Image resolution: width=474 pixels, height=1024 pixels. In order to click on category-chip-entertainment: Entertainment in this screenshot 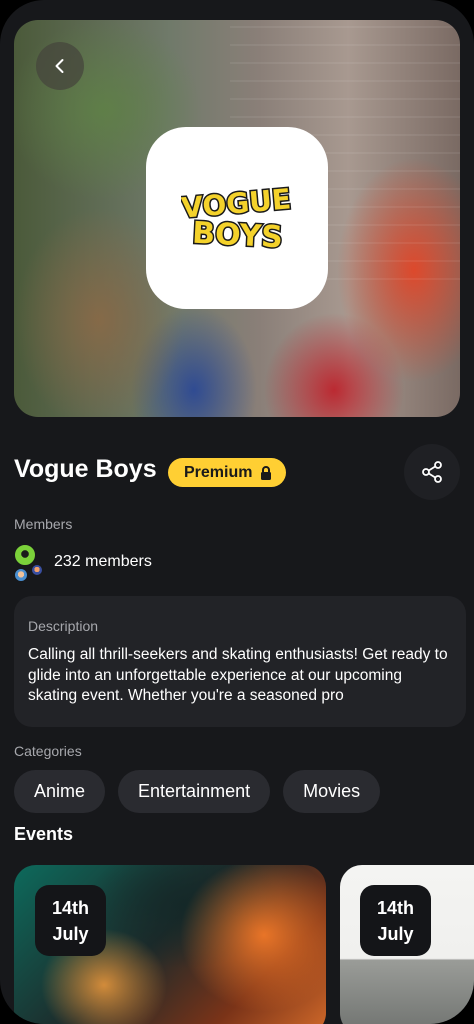, I will do `click(194, 791)`.